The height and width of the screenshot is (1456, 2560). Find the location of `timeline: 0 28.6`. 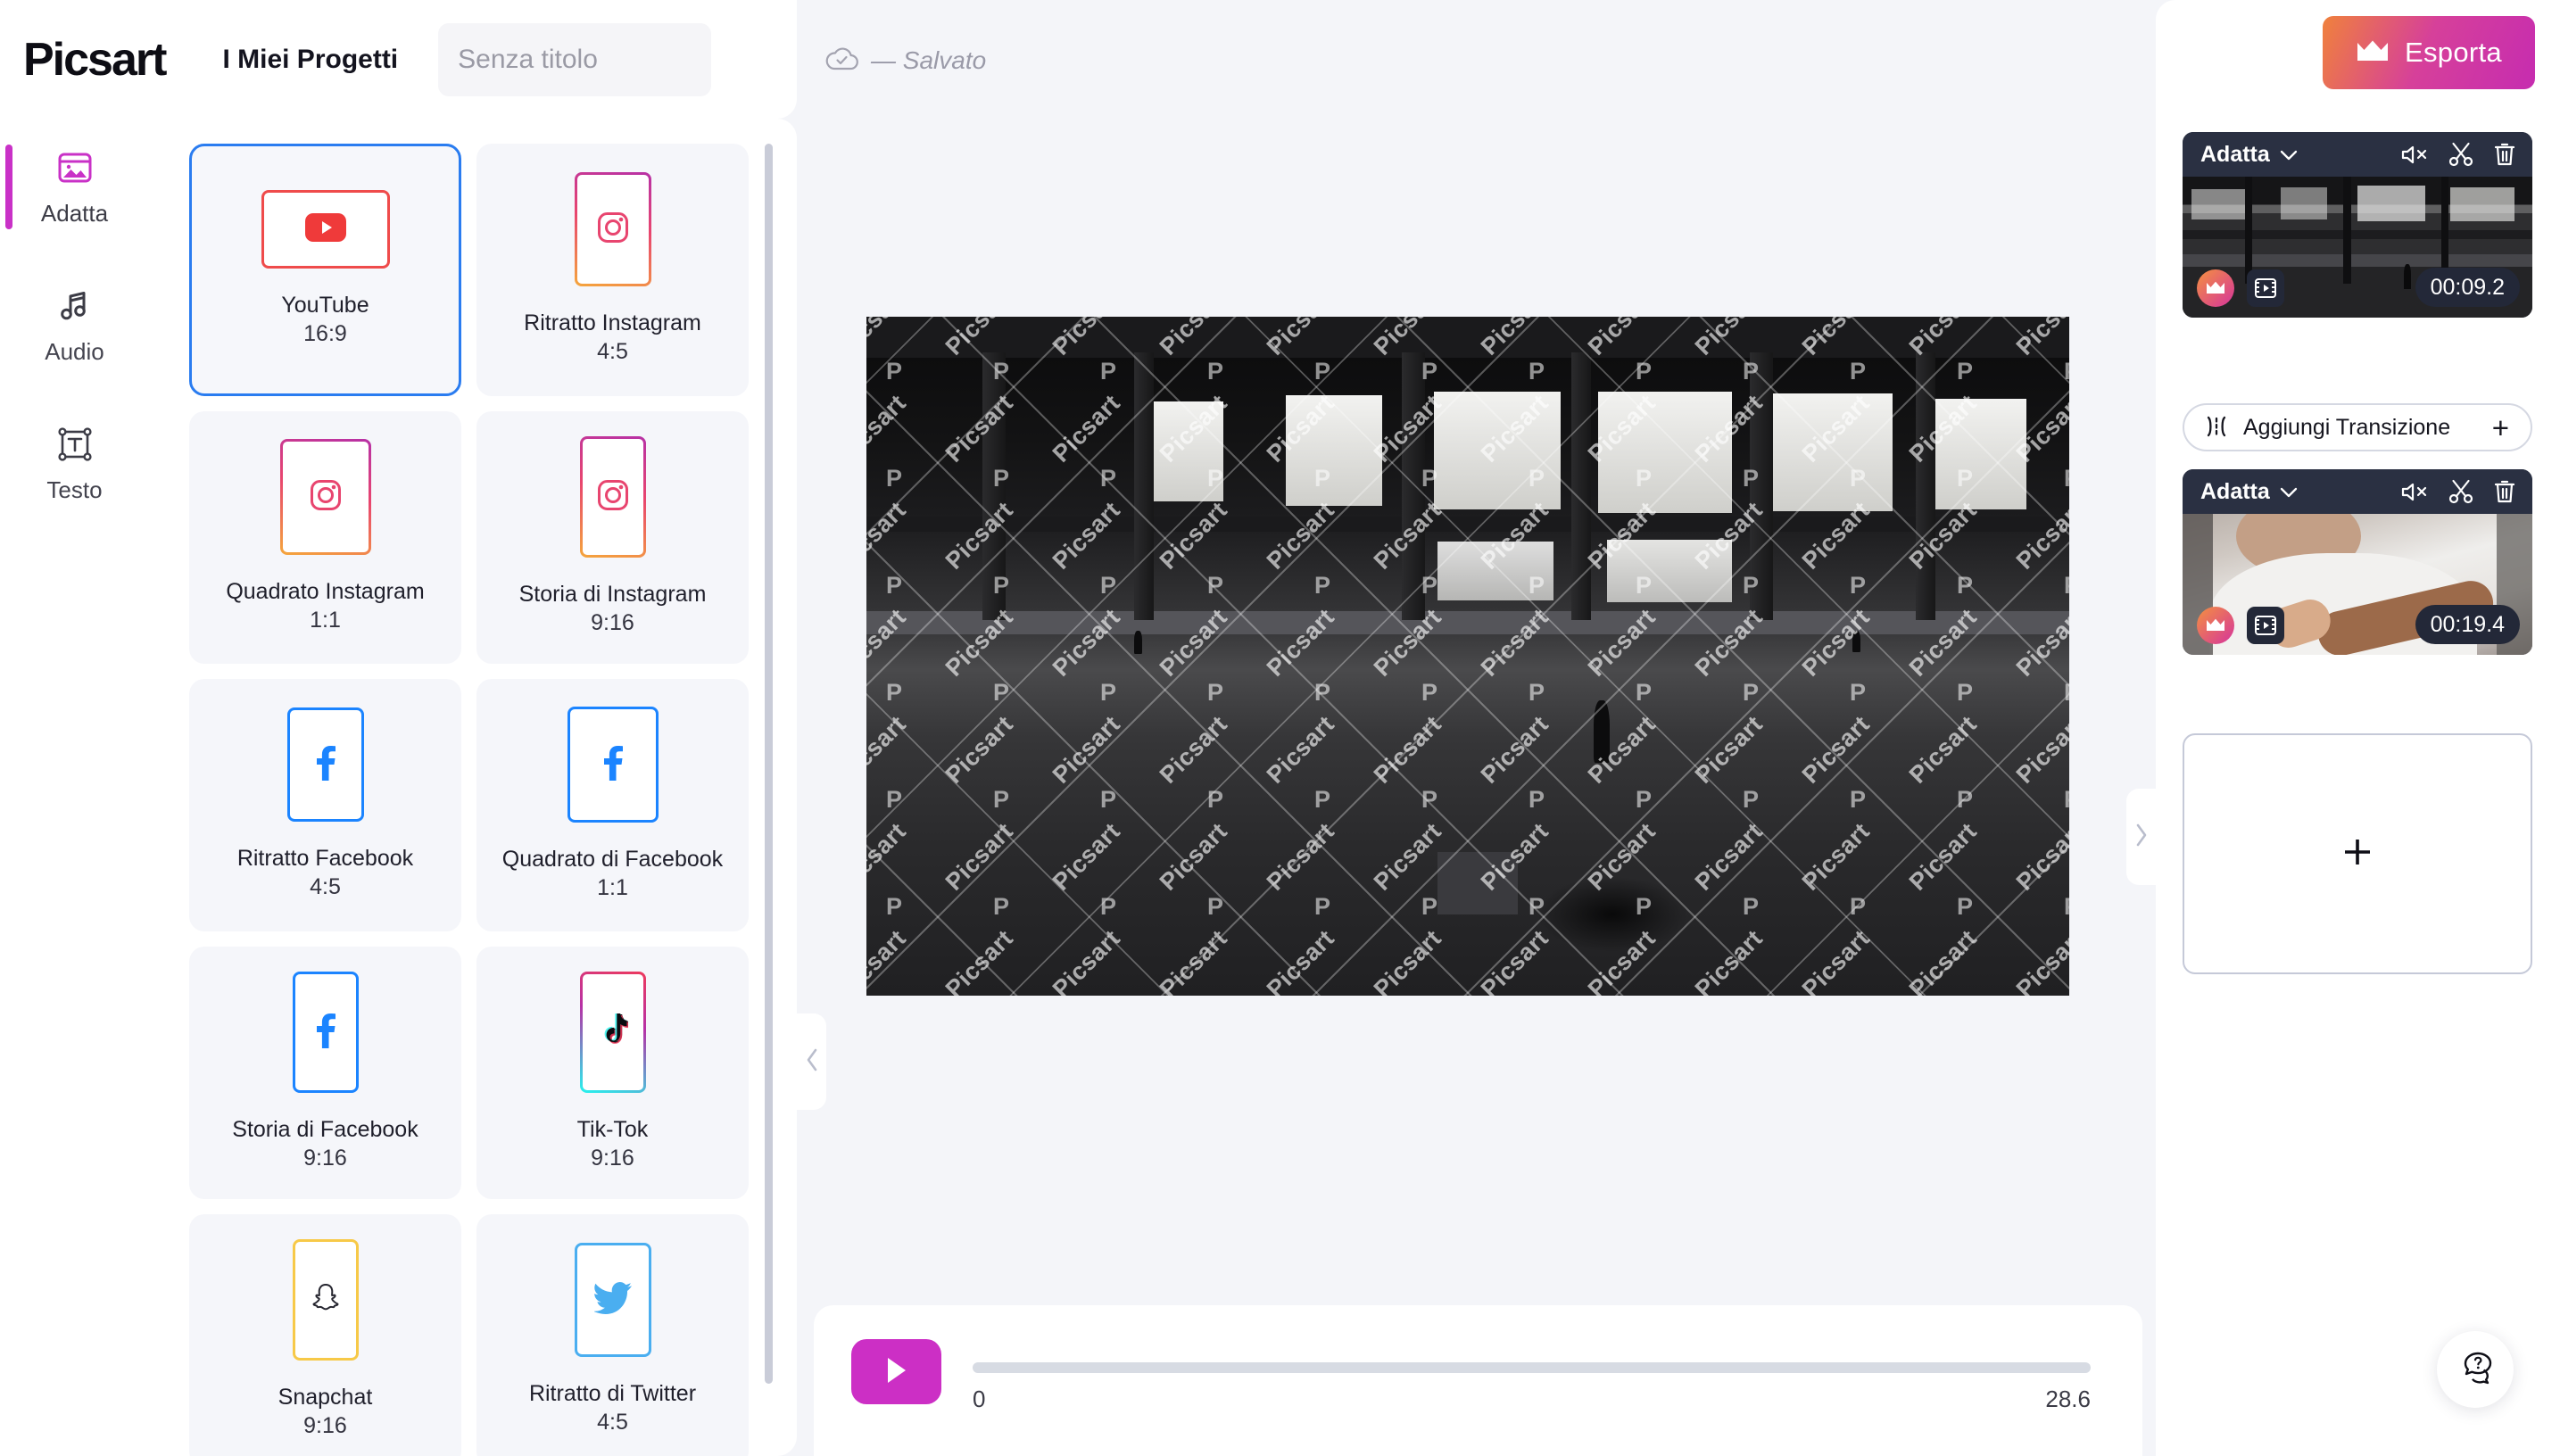

timeline: 0 28.6 is located at coordinates (1532, 1387).